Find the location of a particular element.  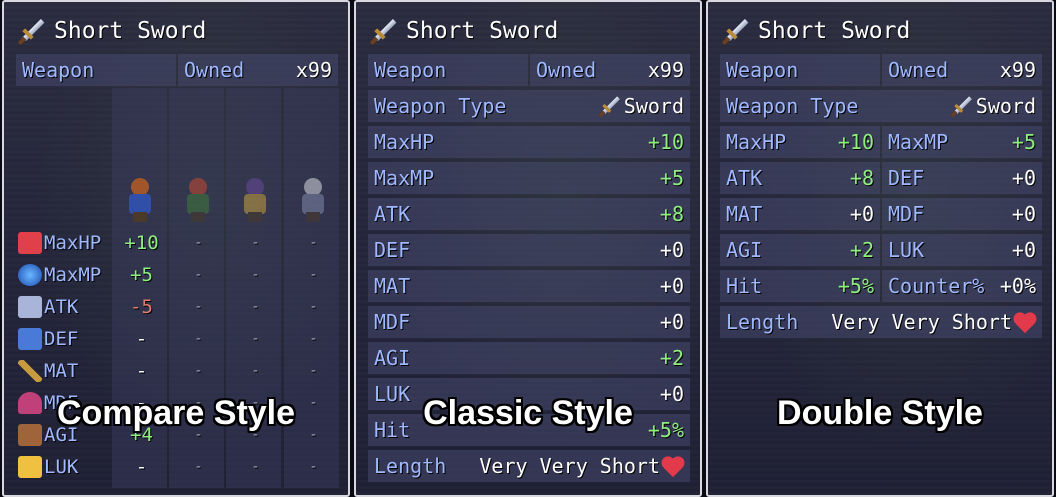

weapon-label: Weapon is located at coordinates (58, 70).